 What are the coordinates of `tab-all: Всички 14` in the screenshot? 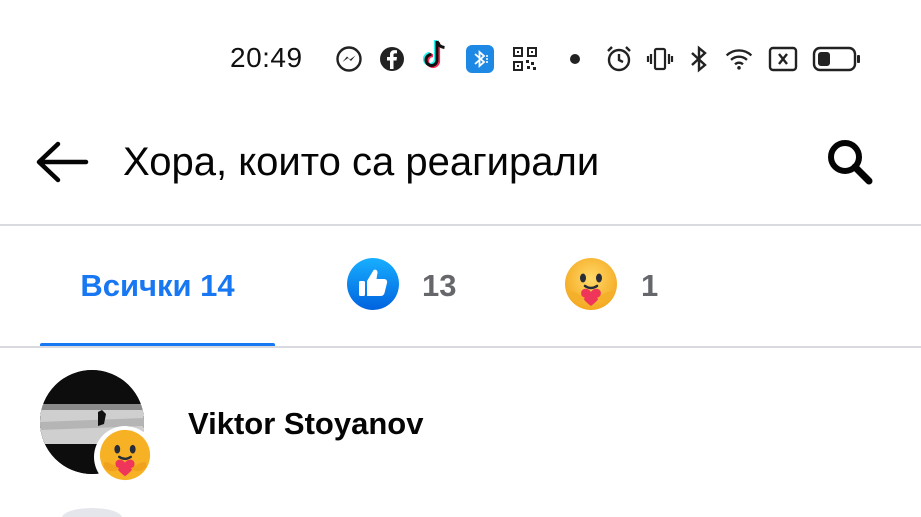 It's located at (157, 287).